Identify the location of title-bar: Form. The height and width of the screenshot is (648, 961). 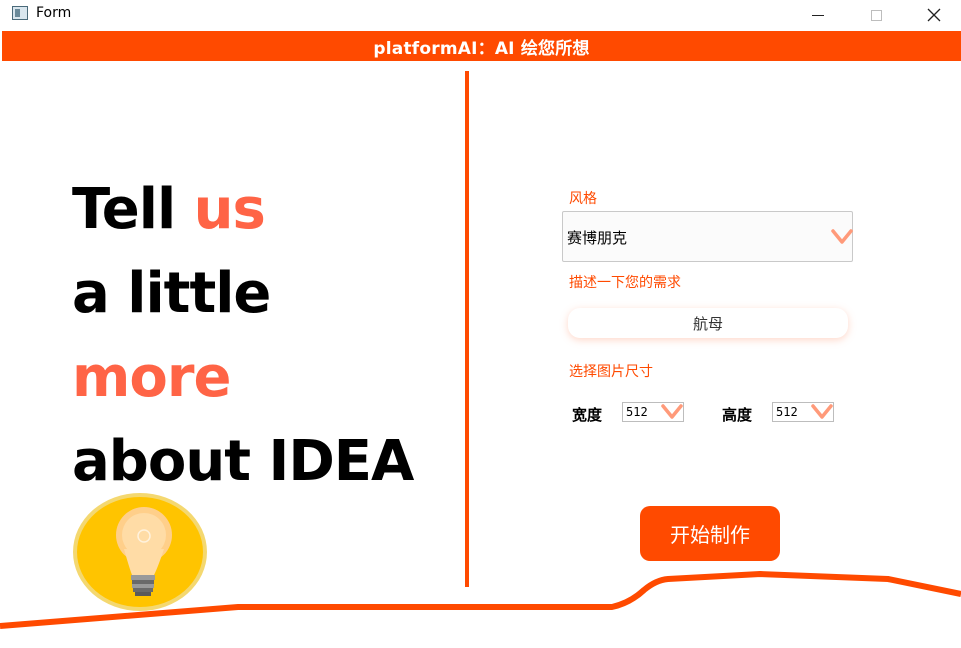
(480, 15).